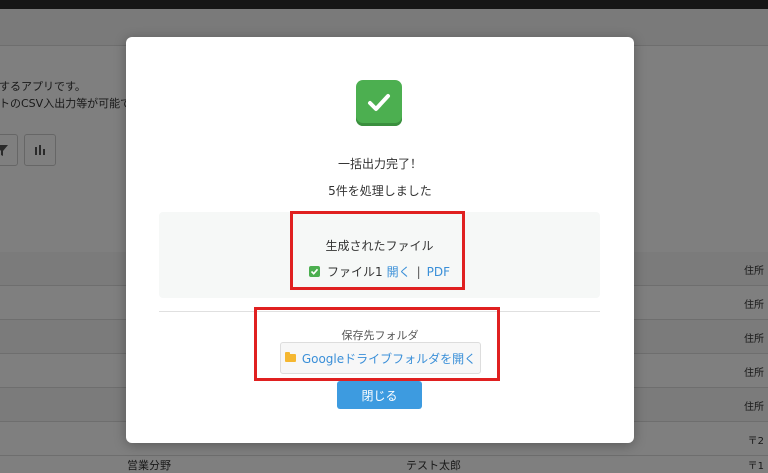 This screenshot has height=473, width=768. Describe the element at coordinates (379, 395) in the screenshot. I see `close-button: 閉じる` at that location.